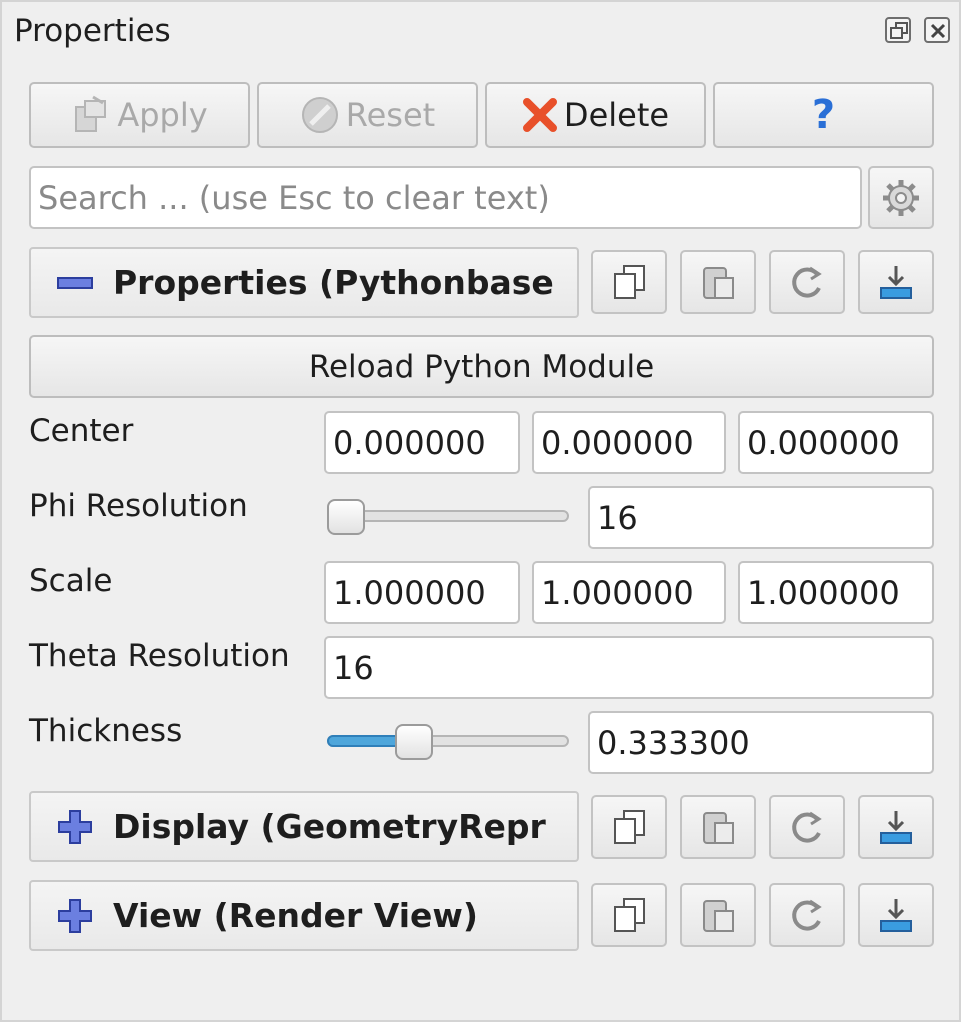 The height and width of the screenshot is (1022, 961). I want to click on copy-properties-button, so click(629, 282).